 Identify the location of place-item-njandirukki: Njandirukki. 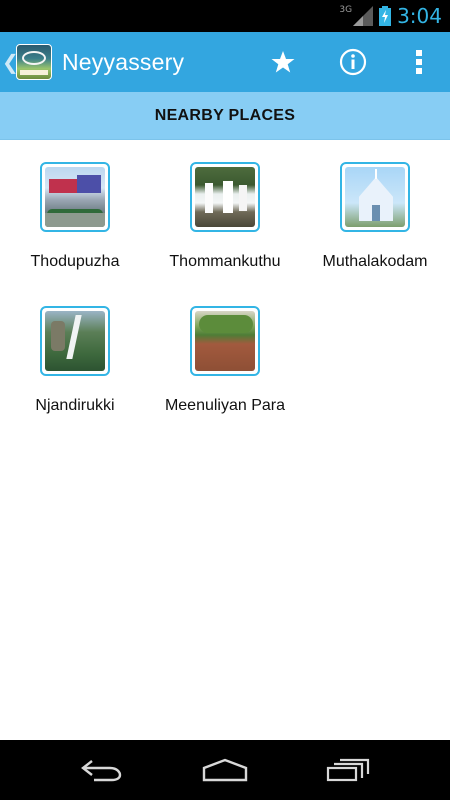
(75, 356).